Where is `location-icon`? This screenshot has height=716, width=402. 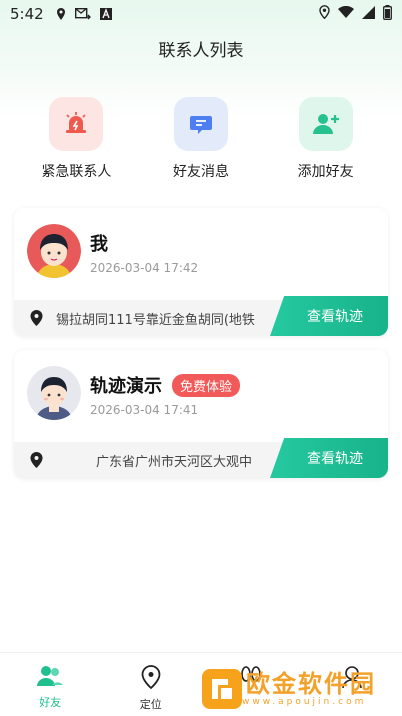 location-icon is located at coordinates (151, 679).